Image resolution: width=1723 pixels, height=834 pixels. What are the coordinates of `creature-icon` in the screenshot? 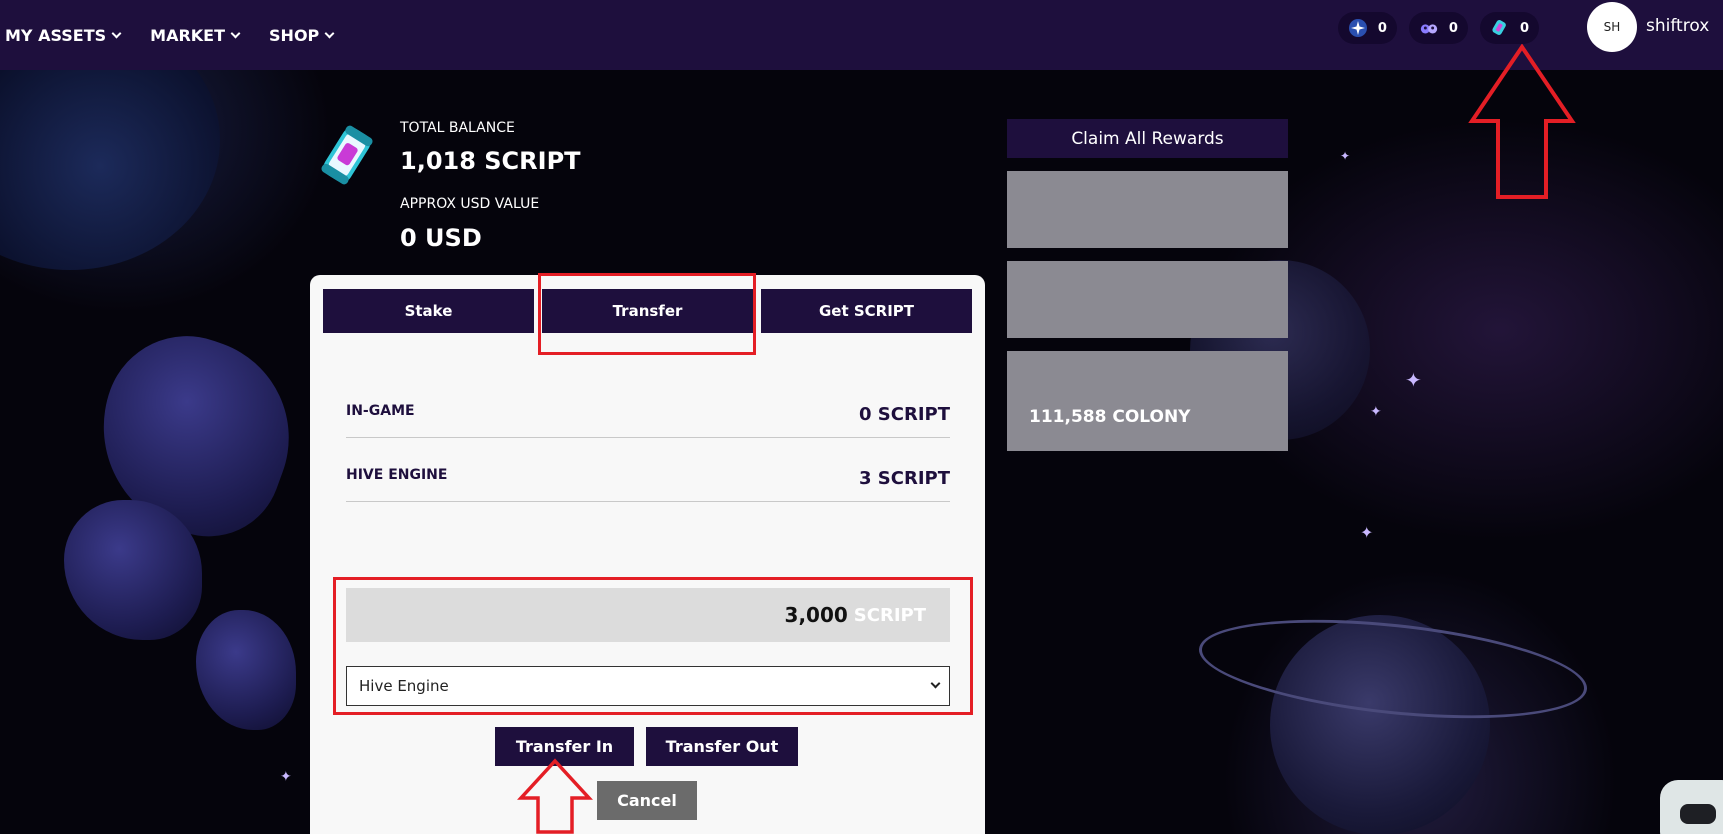 It's located at (1429, 28).